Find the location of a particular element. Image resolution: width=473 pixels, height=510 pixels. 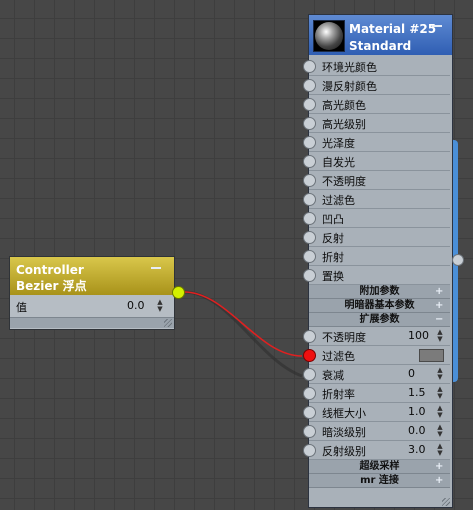

param-value-field: 0 is located at coordinates (411, 373).